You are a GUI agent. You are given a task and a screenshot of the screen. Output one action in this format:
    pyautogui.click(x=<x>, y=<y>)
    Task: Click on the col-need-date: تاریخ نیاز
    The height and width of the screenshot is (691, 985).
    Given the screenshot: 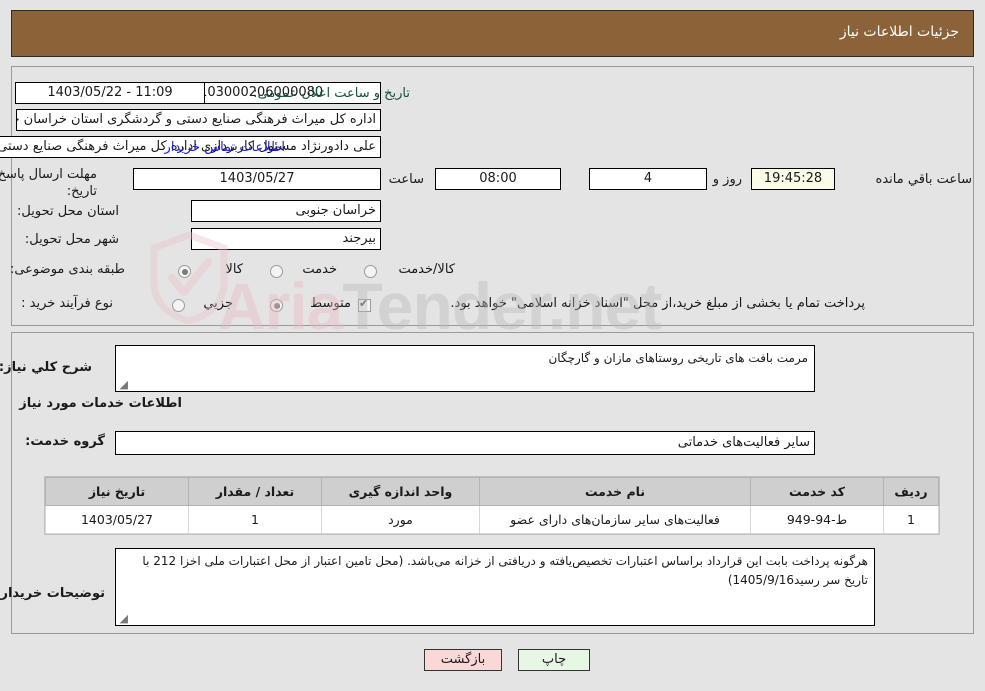 What is the action you would take?
    pyautogui.click(x=117, y=491)
    